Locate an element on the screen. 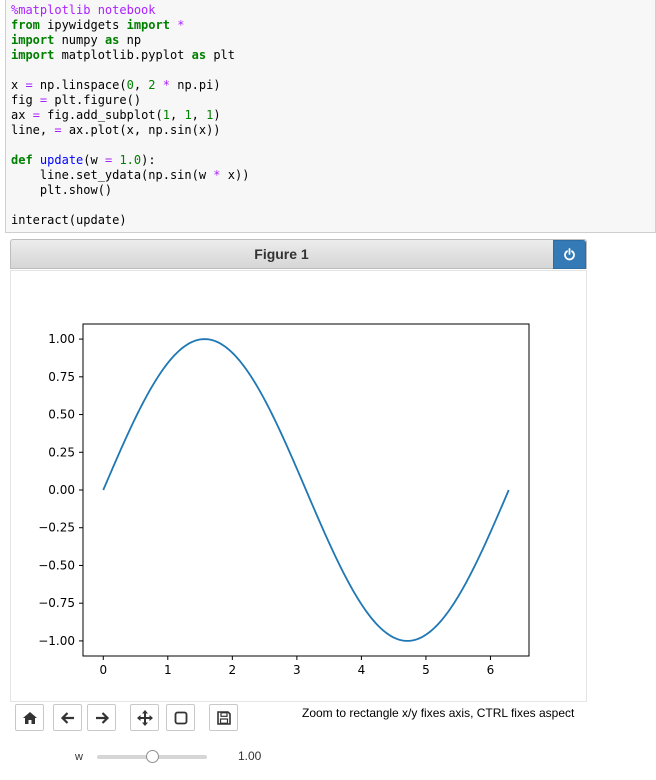 The image size is (656, 780). floppy-disk-icon is located at coordinates (224, 718).